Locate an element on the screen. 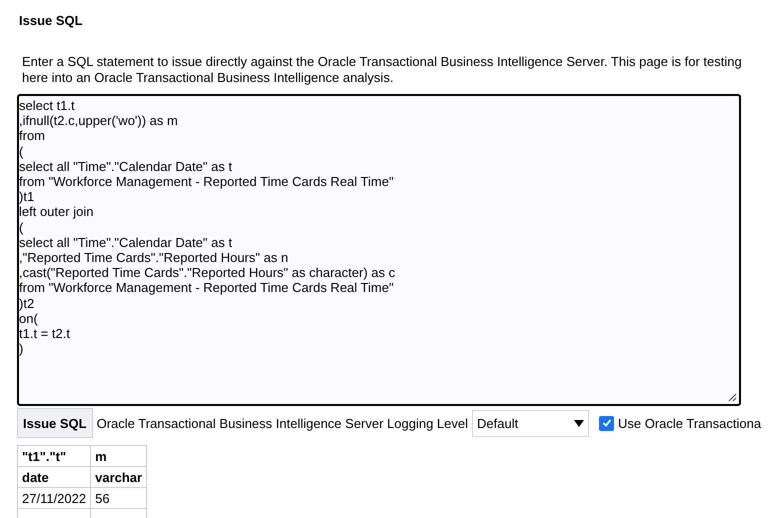 The height and width of the screenshot is (518, 772). checkbox is located at coordinates (606, 423).